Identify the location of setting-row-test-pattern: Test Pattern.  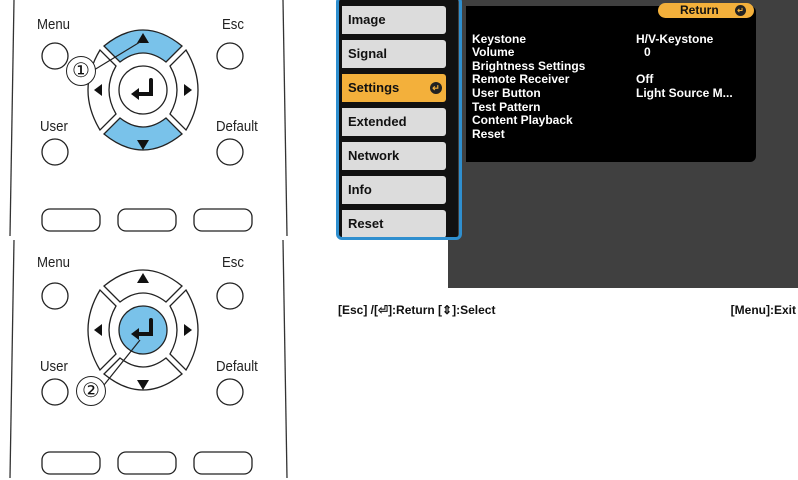
(617, 107).